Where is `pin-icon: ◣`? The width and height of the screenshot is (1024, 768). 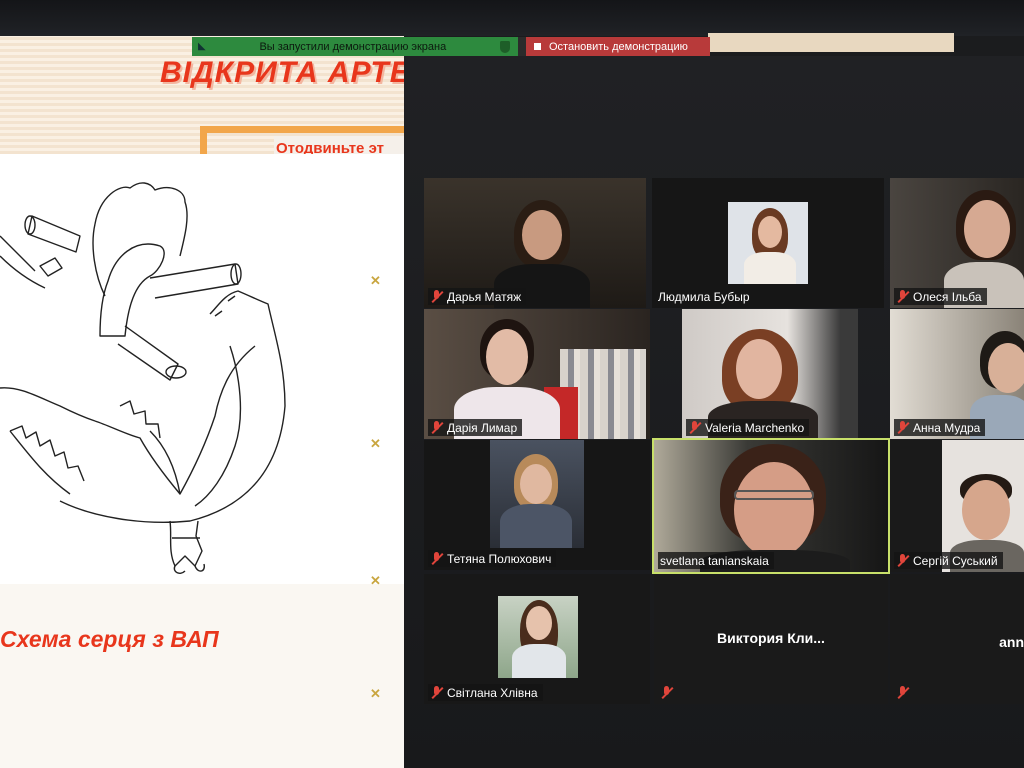 pin-icon: ◣ is located at coordinates (202, 46).